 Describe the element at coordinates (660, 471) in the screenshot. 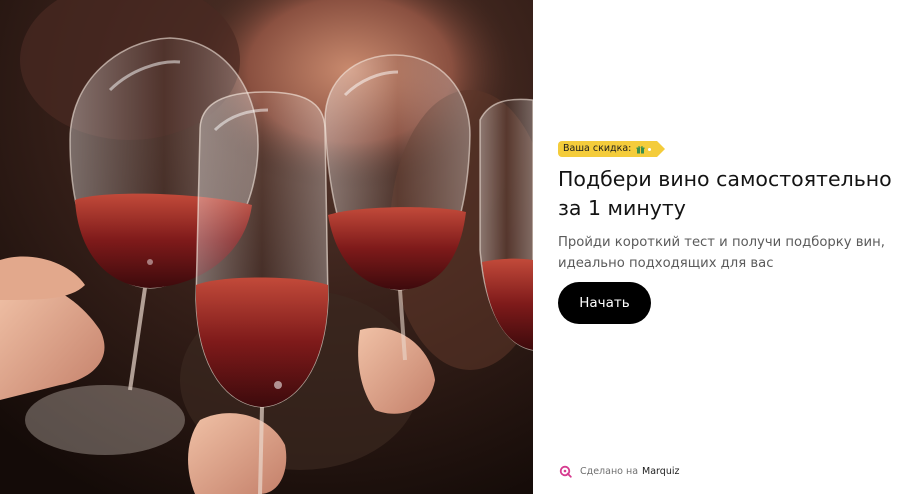

I see `marquiz-link: Marquiz` at that location.